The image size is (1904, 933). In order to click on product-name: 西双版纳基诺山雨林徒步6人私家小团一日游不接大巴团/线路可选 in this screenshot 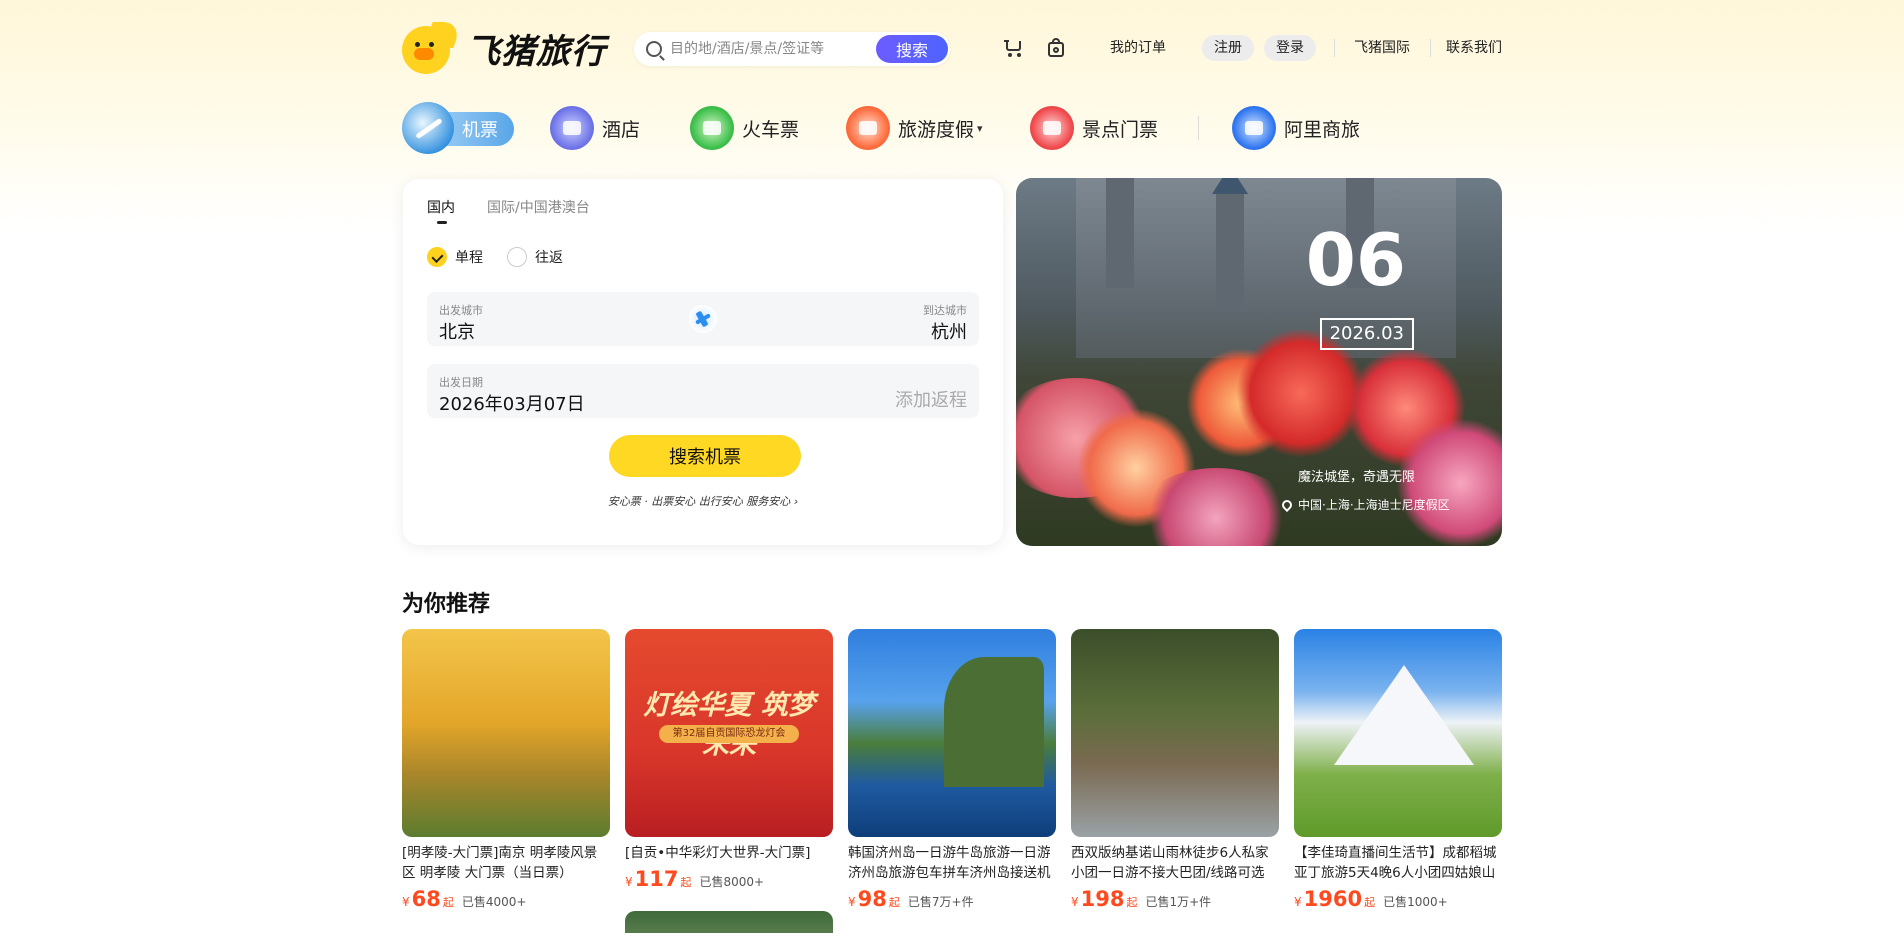, I will do `click(1170, 863)`.